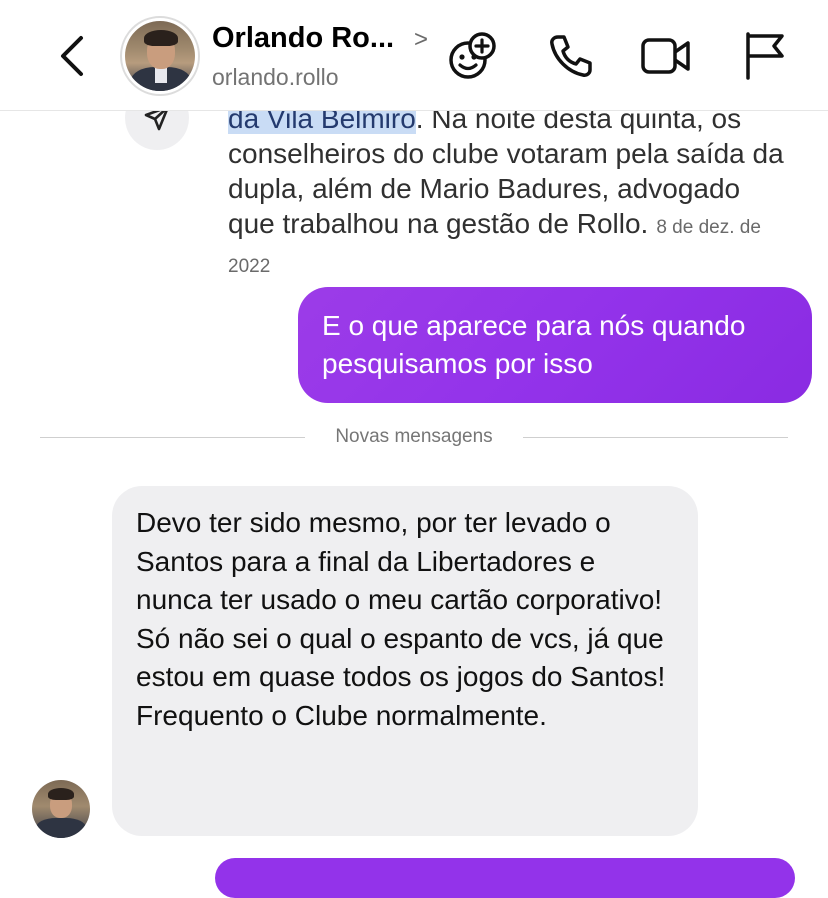 This screenshot has height=898, width=828. What do you see at coordinates (666, 56) in the screenshot?
I see `video-icon` at bounding box center [666, 56].